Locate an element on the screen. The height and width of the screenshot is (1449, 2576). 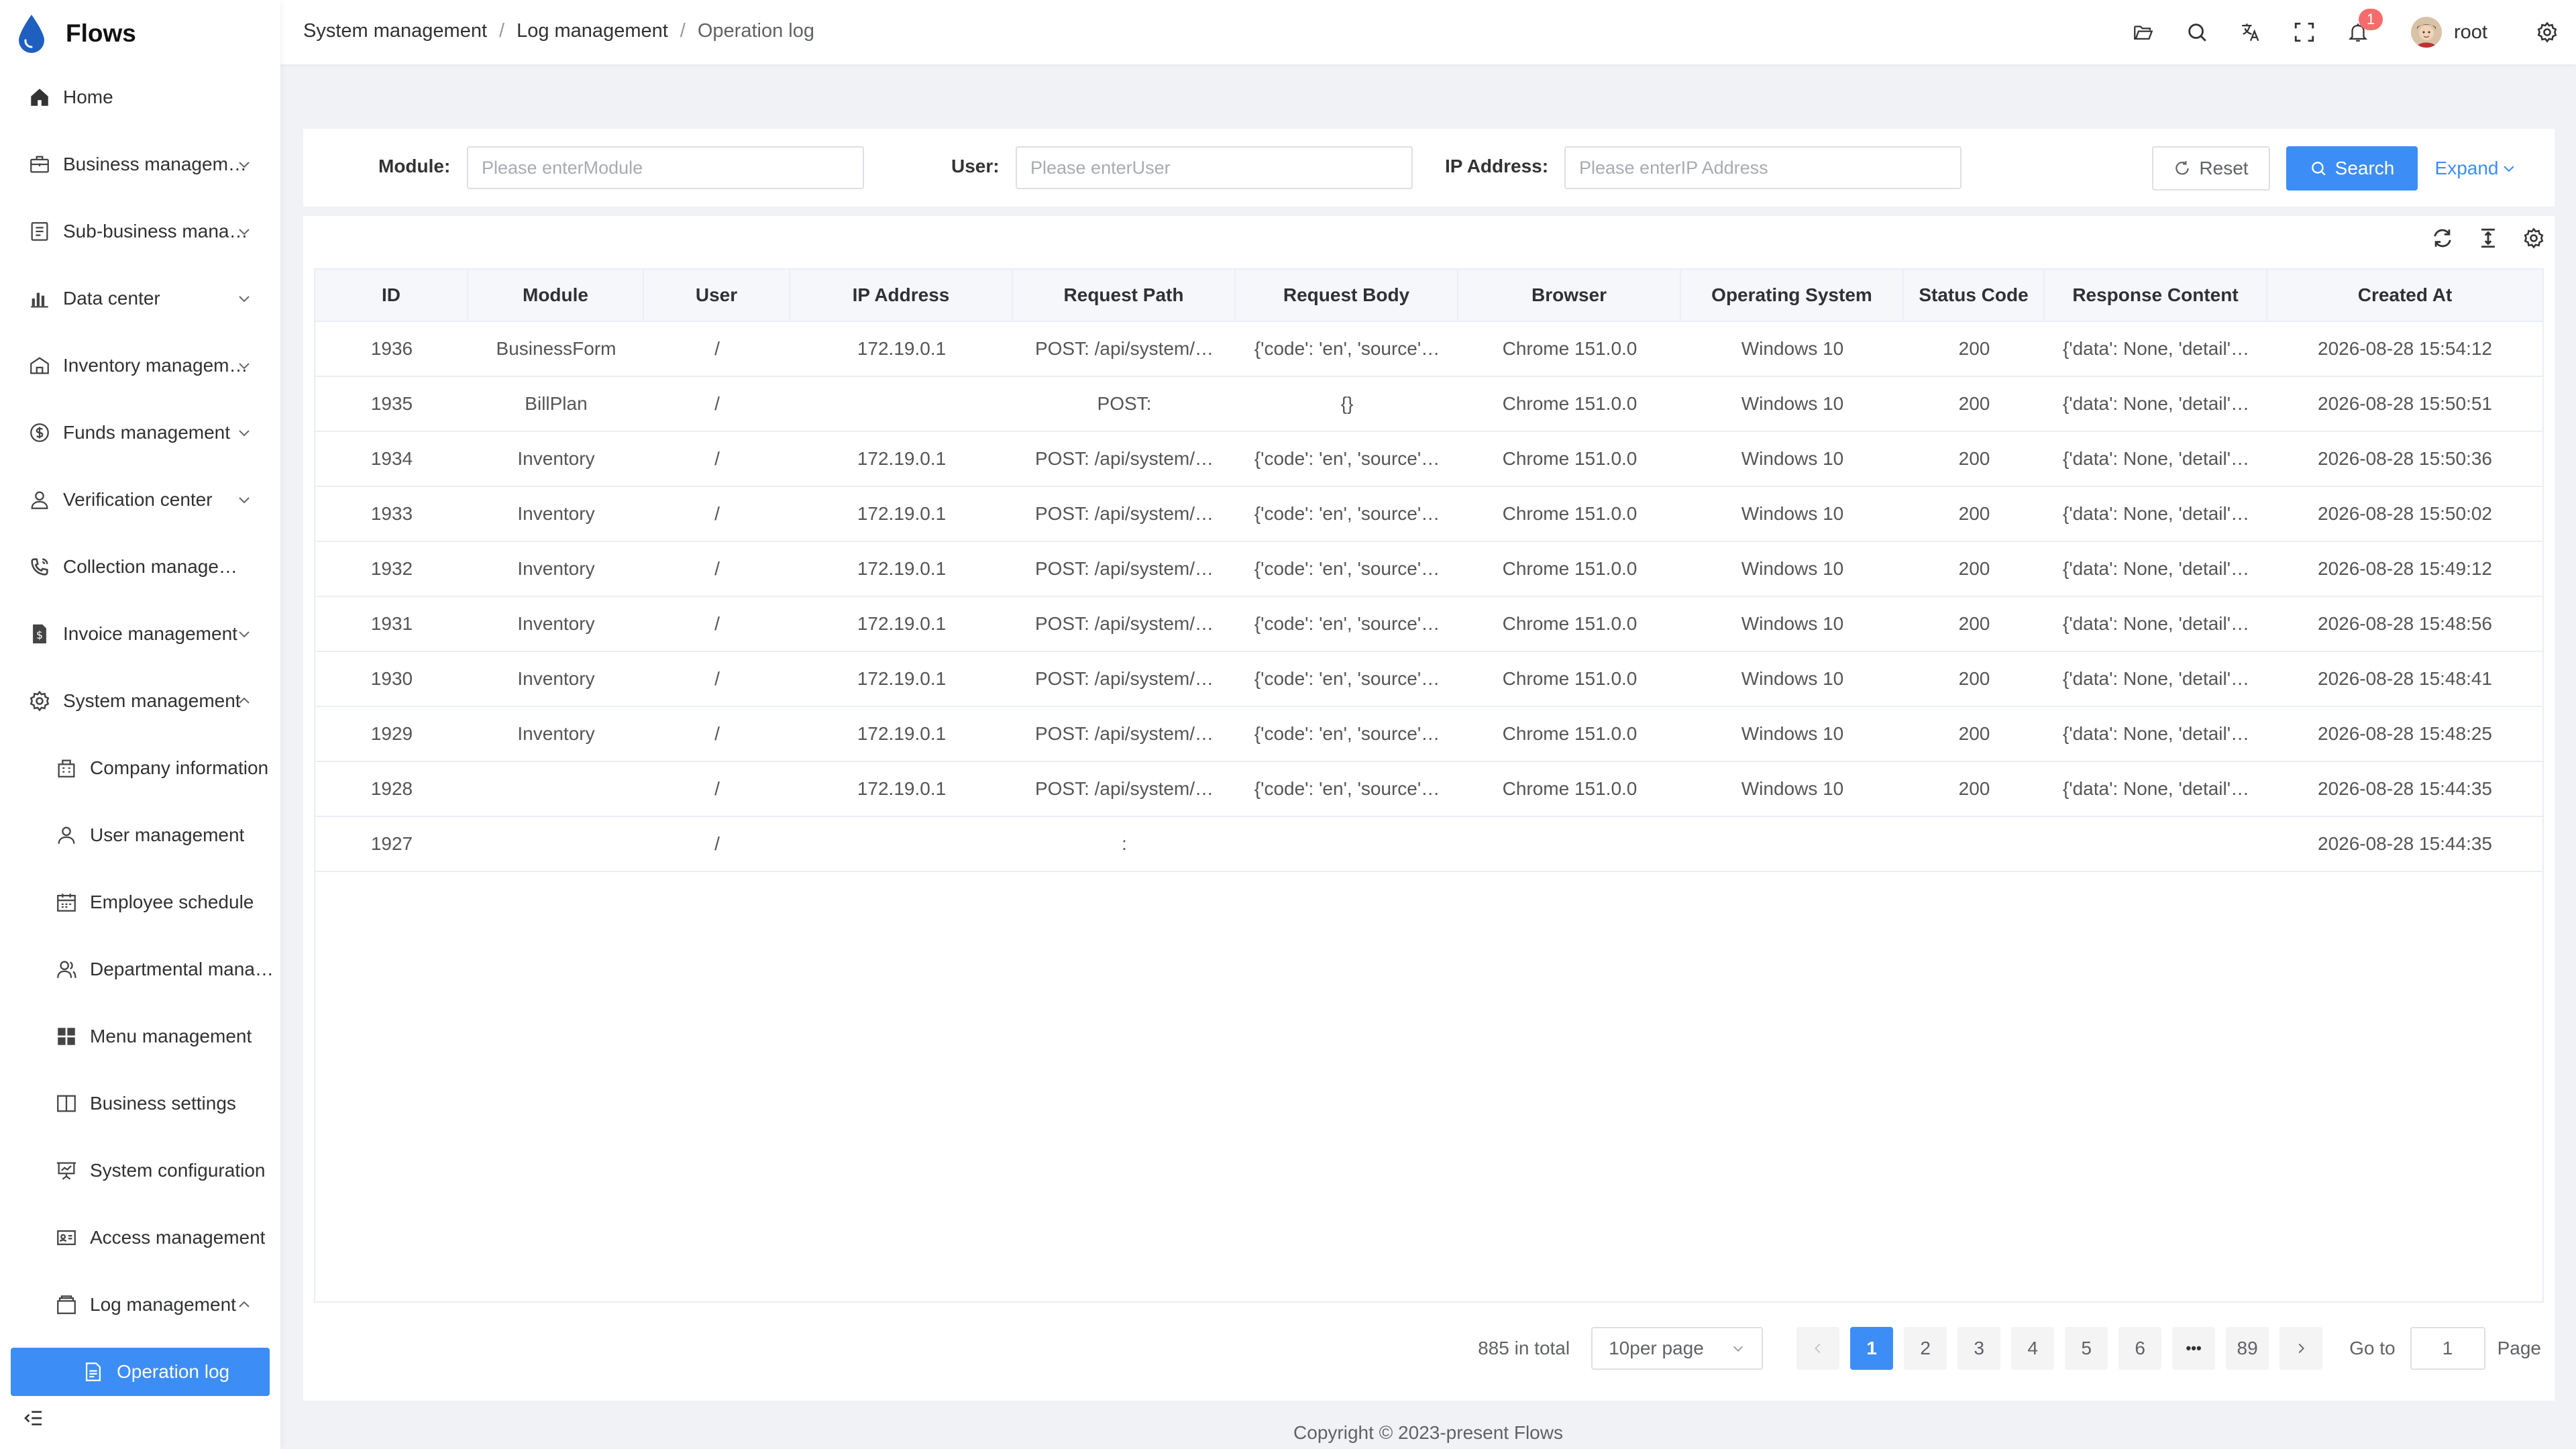
user-menu: root is located at coordinates (2449, 32).